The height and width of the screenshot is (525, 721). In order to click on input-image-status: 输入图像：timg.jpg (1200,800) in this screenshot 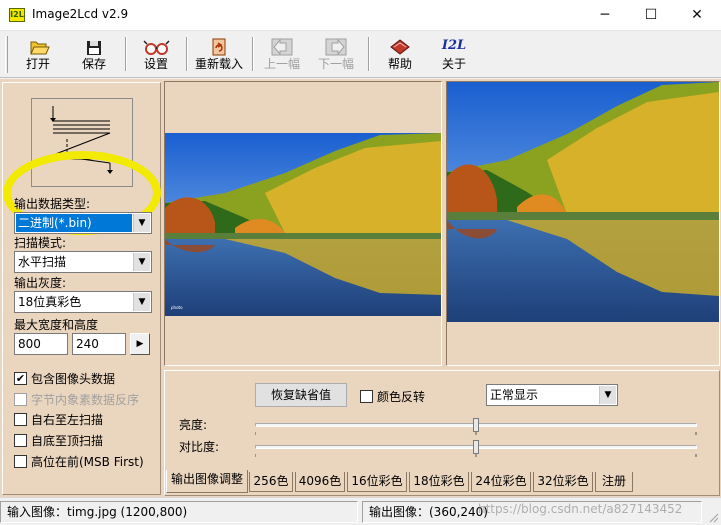, I will do `click(179, 512)`.